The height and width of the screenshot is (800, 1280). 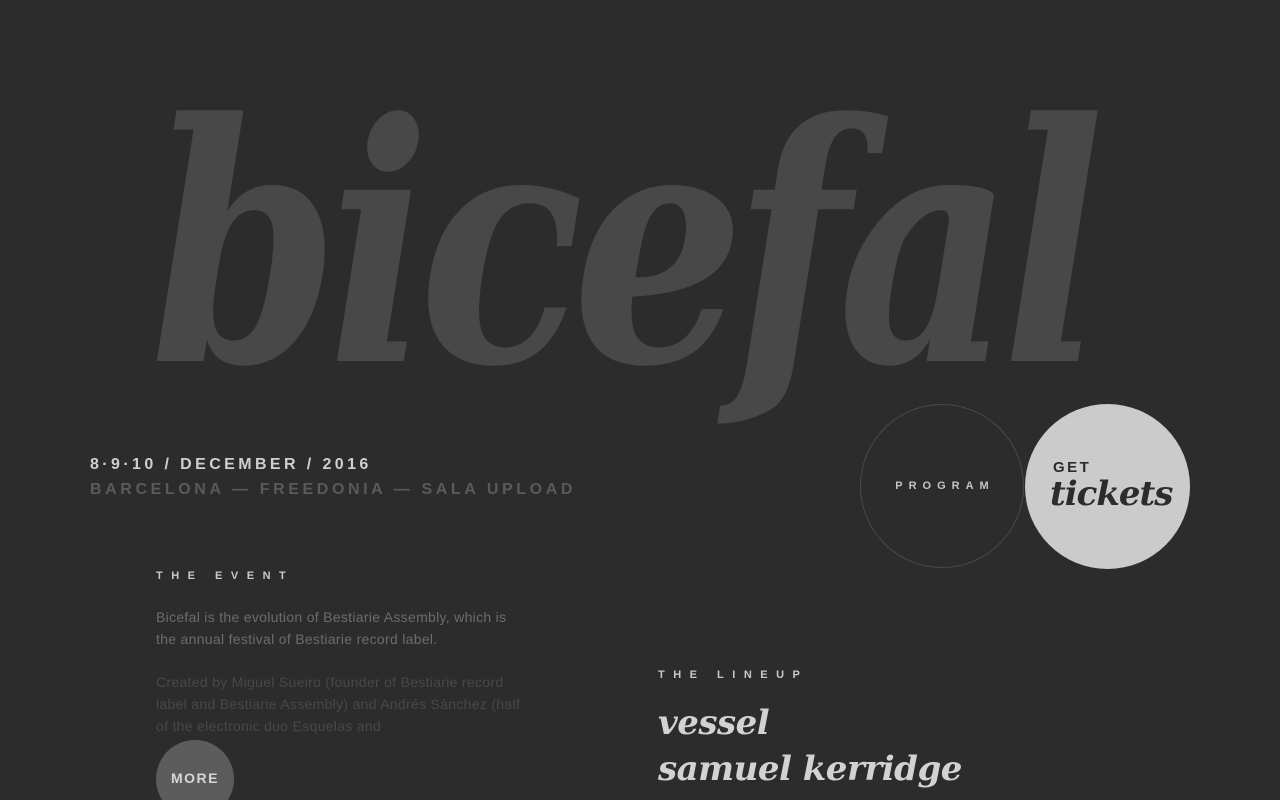 I want to click on program-button-label: PROGRAM, so click(x=945, y=486).